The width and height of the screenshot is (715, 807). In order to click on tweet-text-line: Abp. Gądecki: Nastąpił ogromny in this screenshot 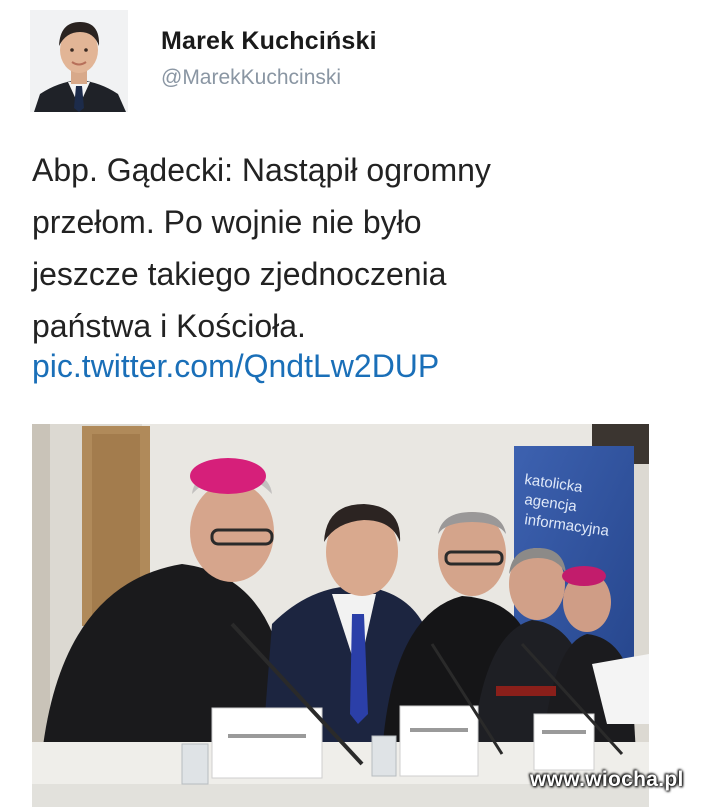, I will do `click(261, 170)`.